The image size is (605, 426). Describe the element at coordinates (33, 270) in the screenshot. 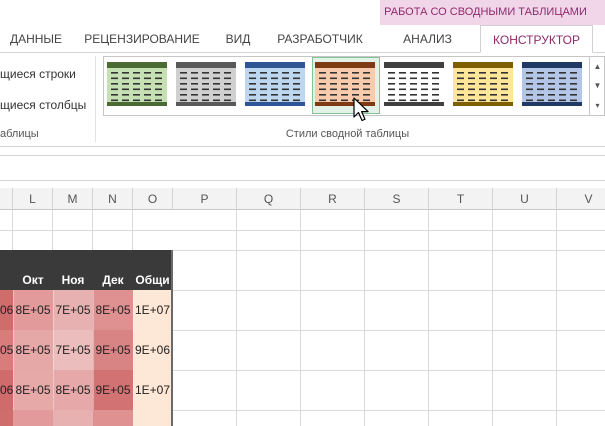

I see `pivot-header-oct: Окт` at that location.